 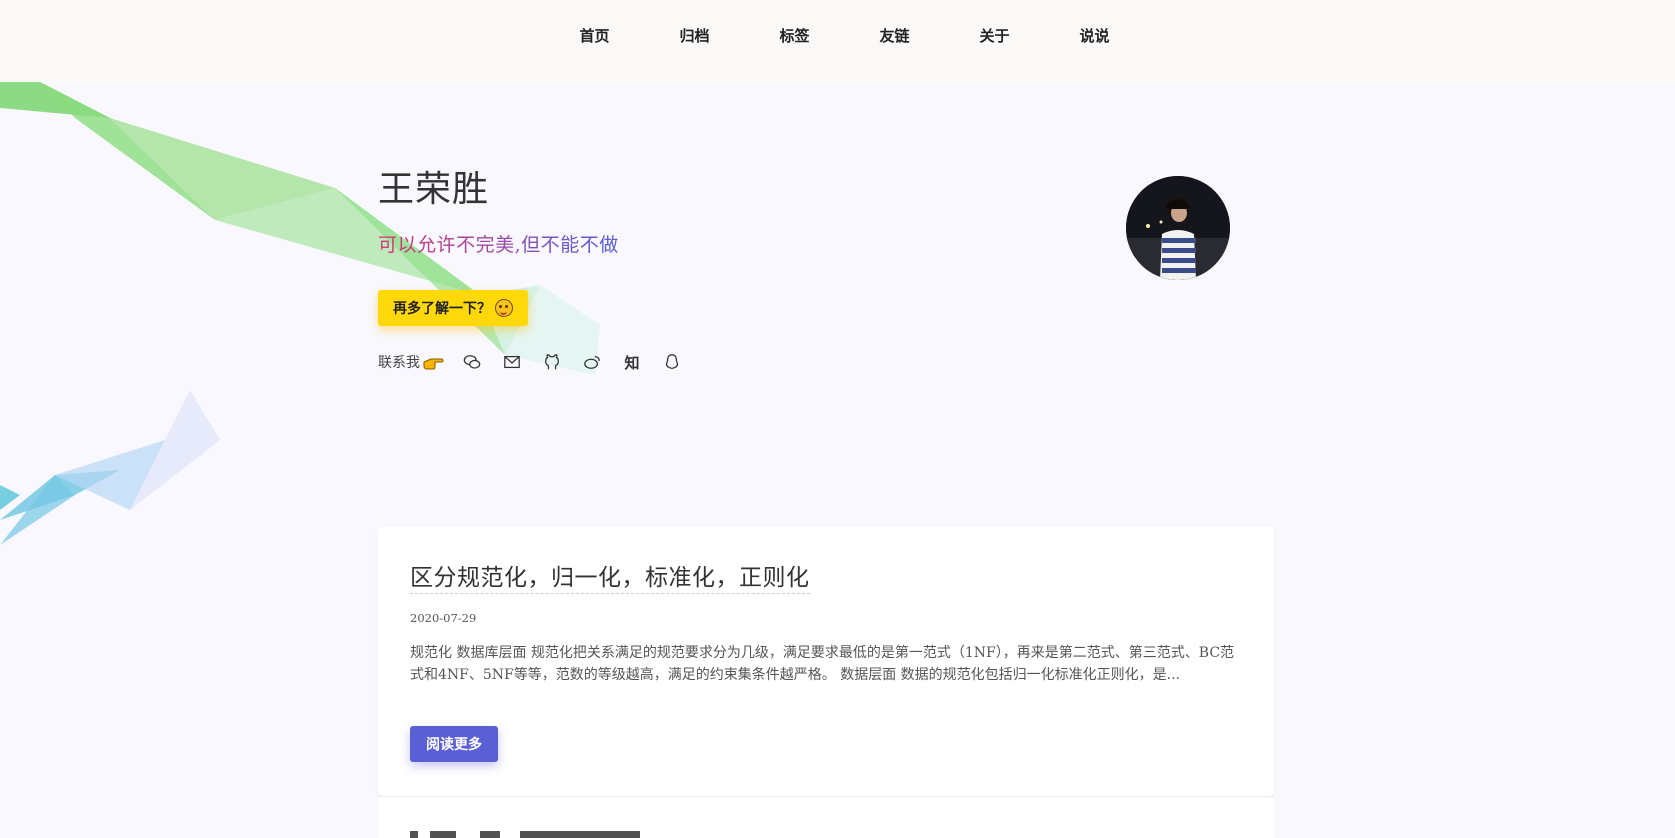 I want to click on wechat-icon, so click(x=472, y=362).